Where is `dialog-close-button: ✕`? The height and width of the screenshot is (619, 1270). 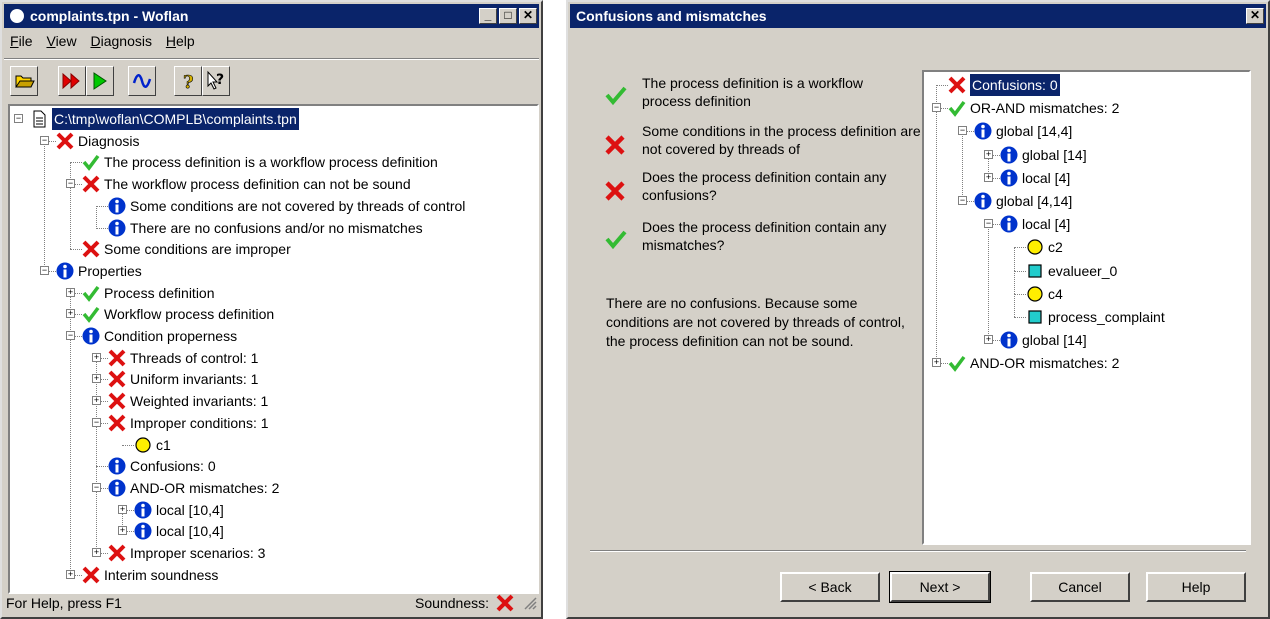
dialog-close-button: ✕ is located at coordinates (1255, 16).